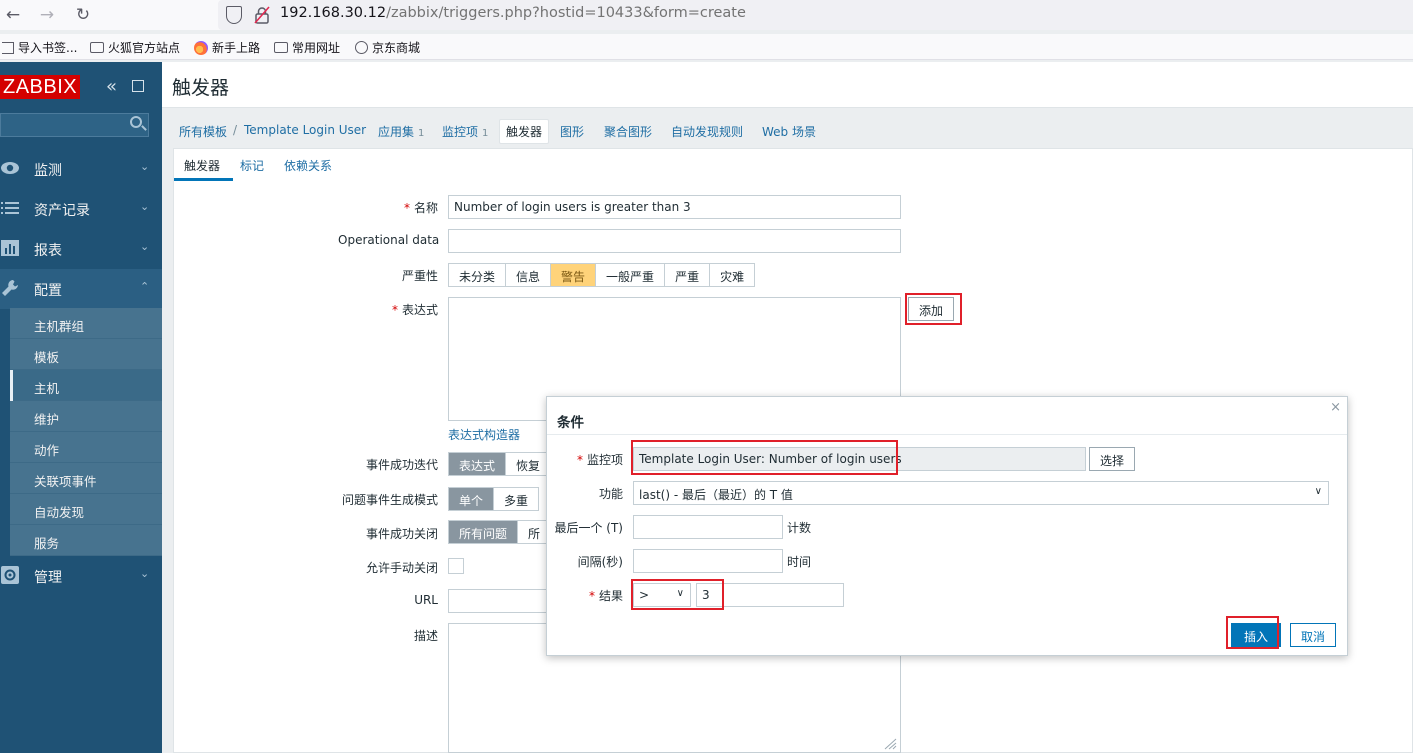 This screenshot has height=753, width=1413. I want to click on insecure-lock-icon, so click(262, 15).